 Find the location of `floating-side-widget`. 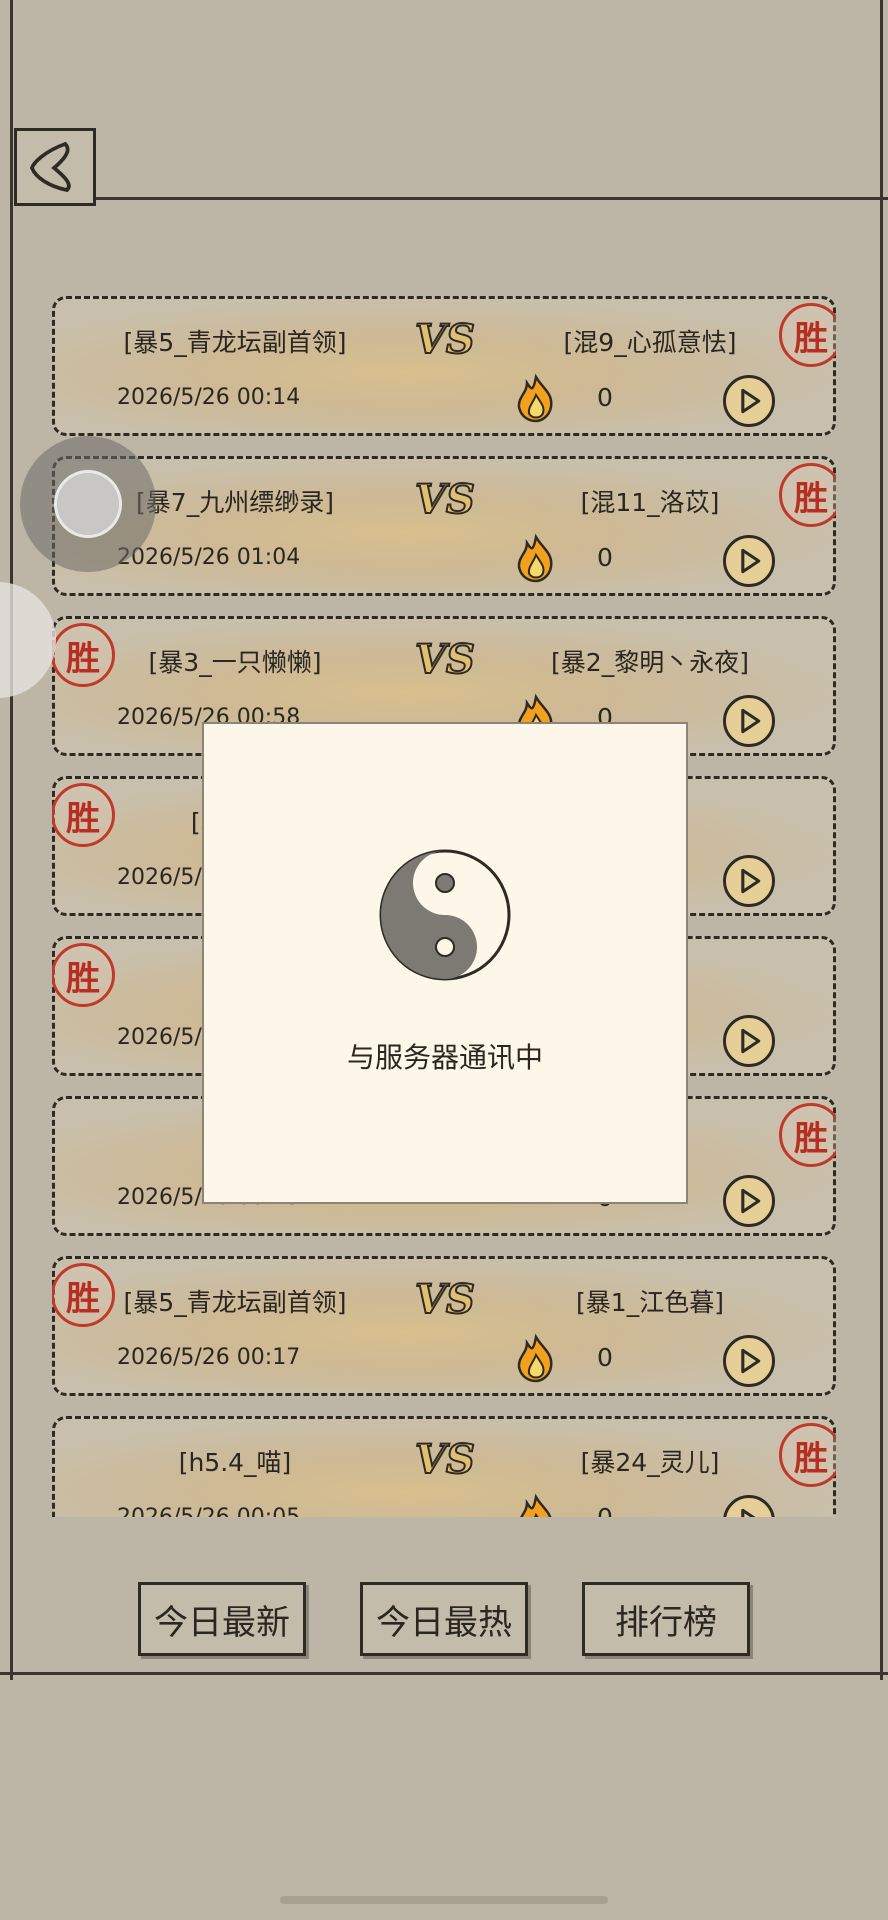

floating-side-widget is located at coordinates (28, 640).